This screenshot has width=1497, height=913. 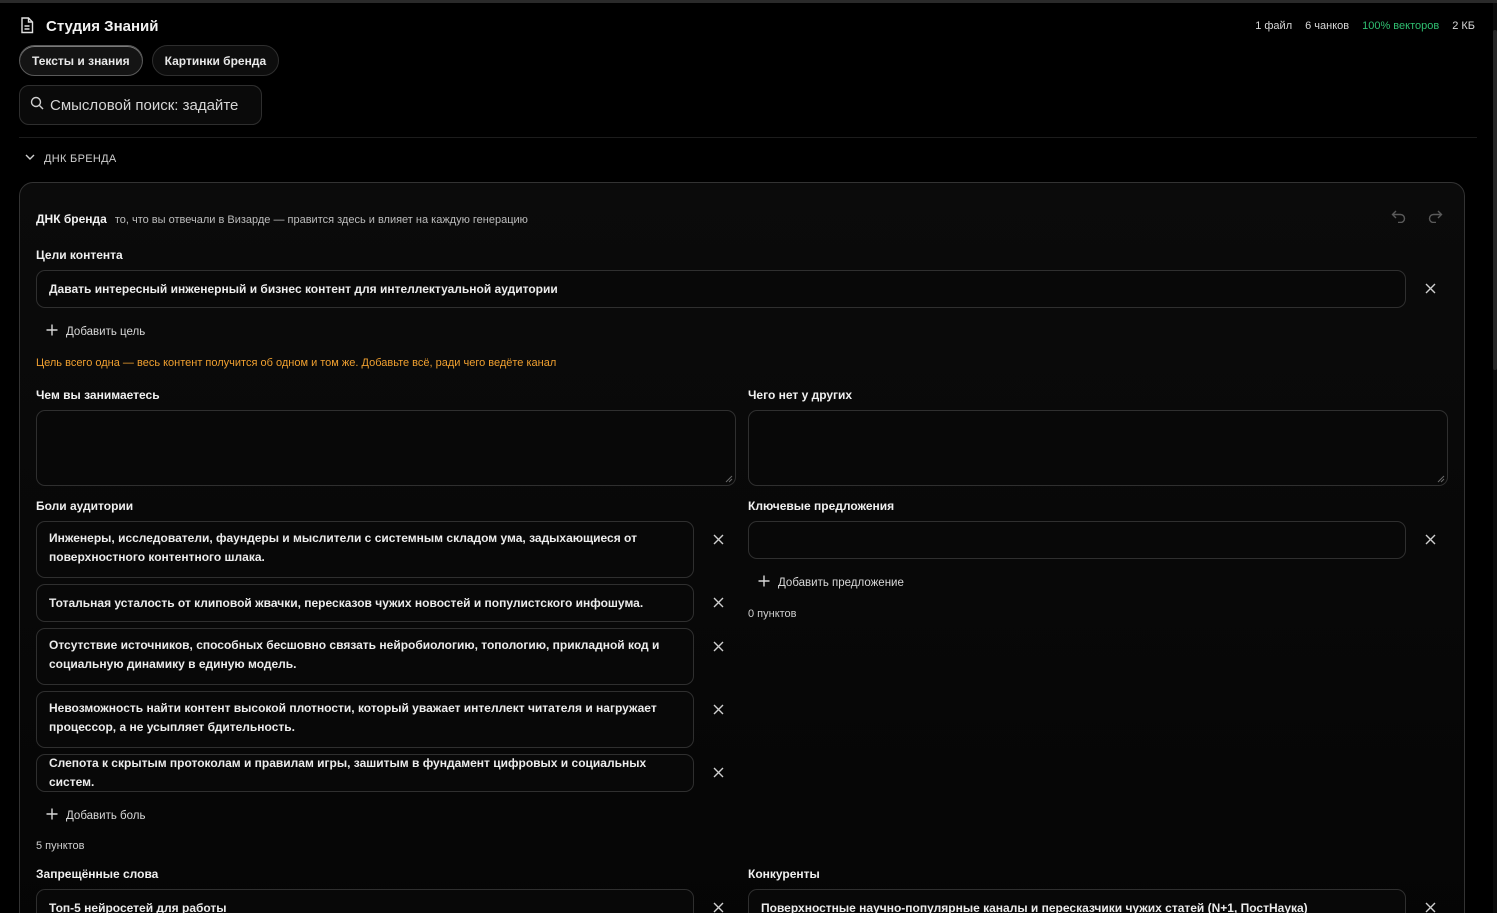 What do you see at coordinates (98, 395) in the screenshot?
I see `what-you-do-label: Чем вы занимаетесь` at bounding box center [98, 395].